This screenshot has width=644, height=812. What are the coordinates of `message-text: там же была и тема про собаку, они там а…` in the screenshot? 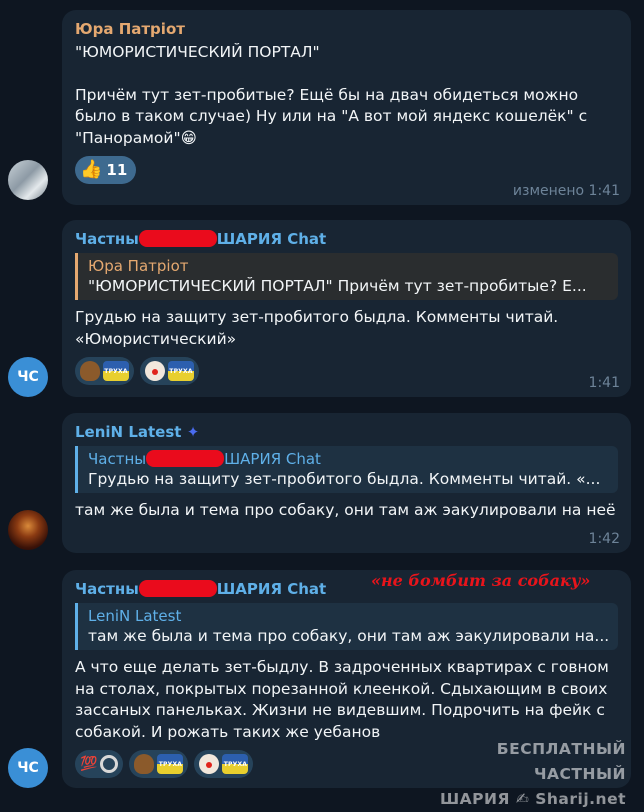 It's located at (345, 510).